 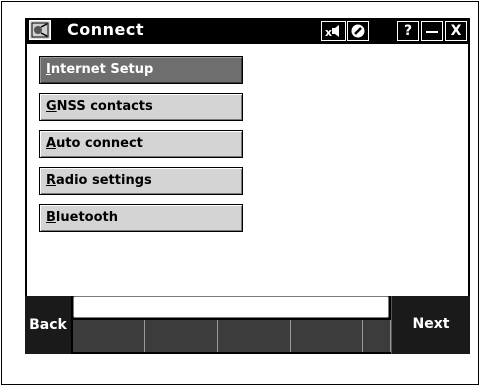 I want to click on back-button: Back, so click(x=48, y=325).